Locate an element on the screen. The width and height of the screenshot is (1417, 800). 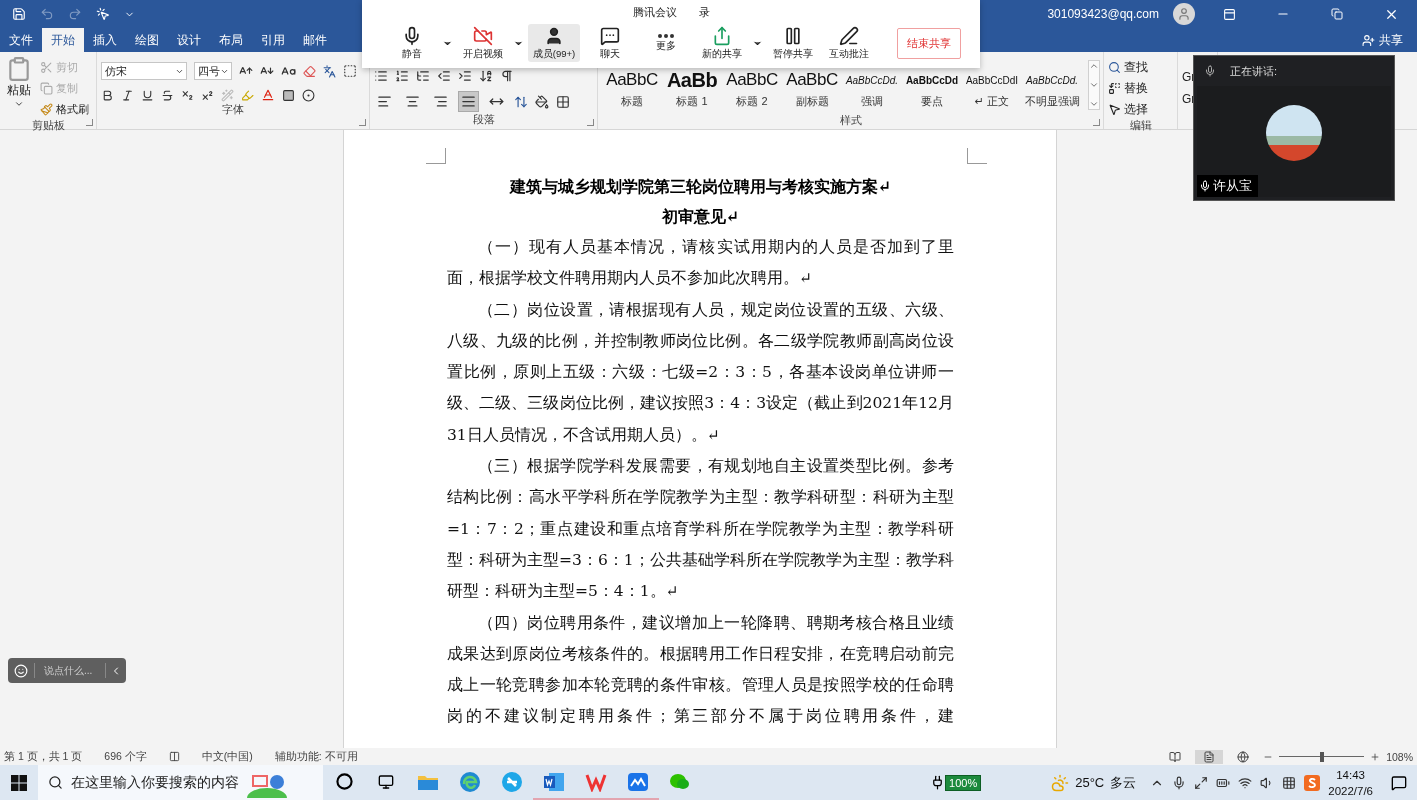
weather-condition: 多云 is located at coordinates (1123, 782).